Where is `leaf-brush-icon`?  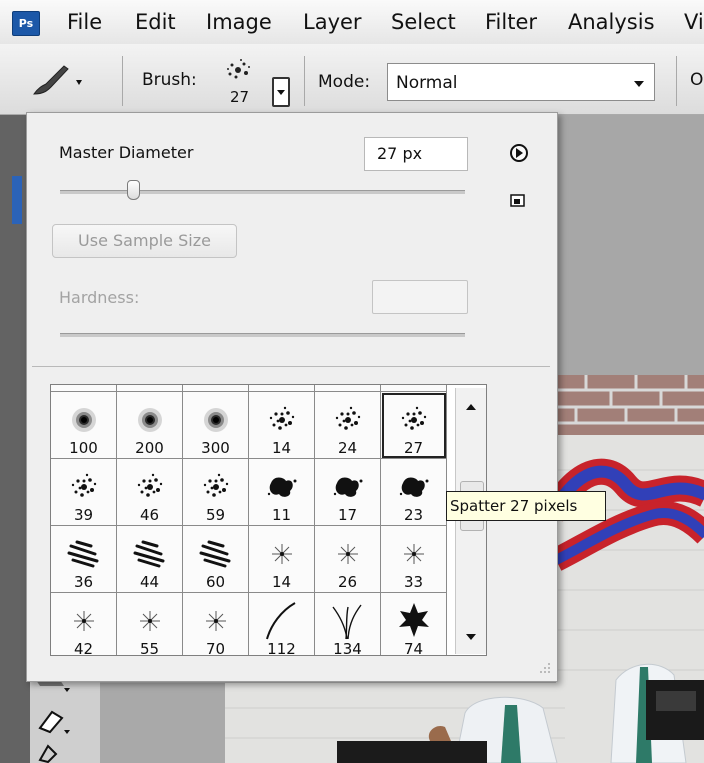
leaf-brush-icon is located at coordinates (414, 620).